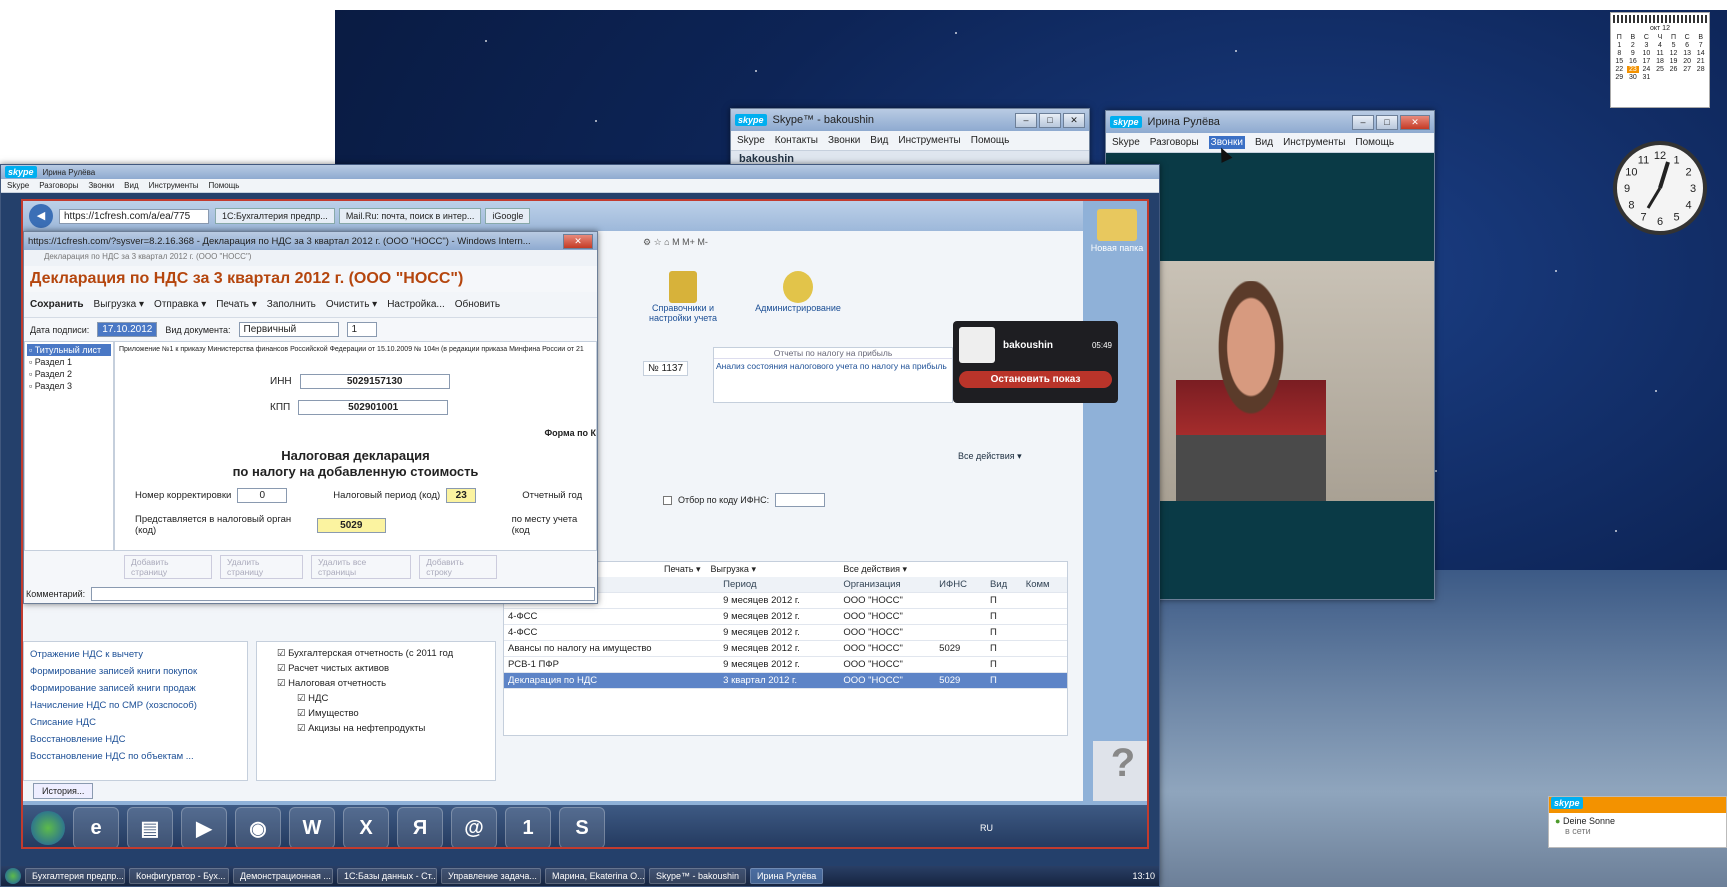 The height and width of the screenshot is (887, 1727). What do you see at coordinates (420, 827) in the screenshot?
I see `yandex-icon: Я` at bounding box center [420, 827].